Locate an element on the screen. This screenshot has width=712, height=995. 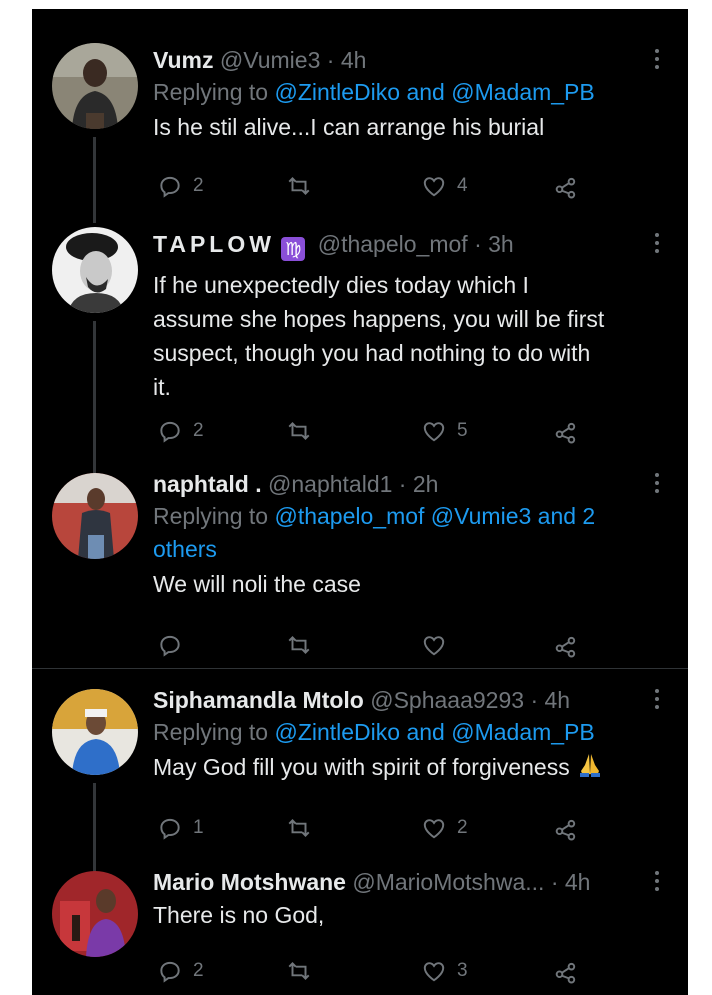
handle: @Vumie3 is located at coordinates (270, 60).